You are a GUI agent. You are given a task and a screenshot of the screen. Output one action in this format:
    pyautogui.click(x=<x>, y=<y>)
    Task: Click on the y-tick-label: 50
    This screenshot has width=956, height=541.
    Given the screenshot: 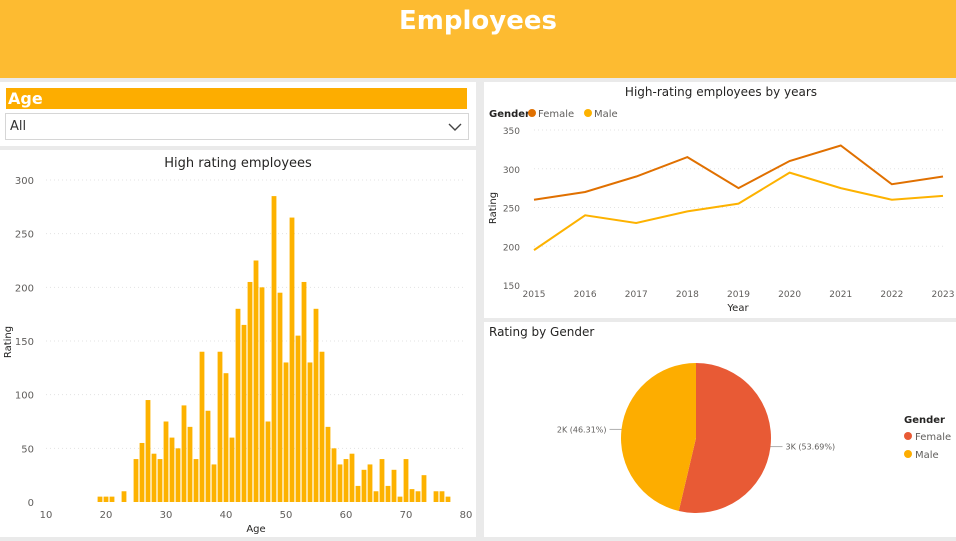 What is the action you would take?
    pyautogui.click(x=27, y=449)
    